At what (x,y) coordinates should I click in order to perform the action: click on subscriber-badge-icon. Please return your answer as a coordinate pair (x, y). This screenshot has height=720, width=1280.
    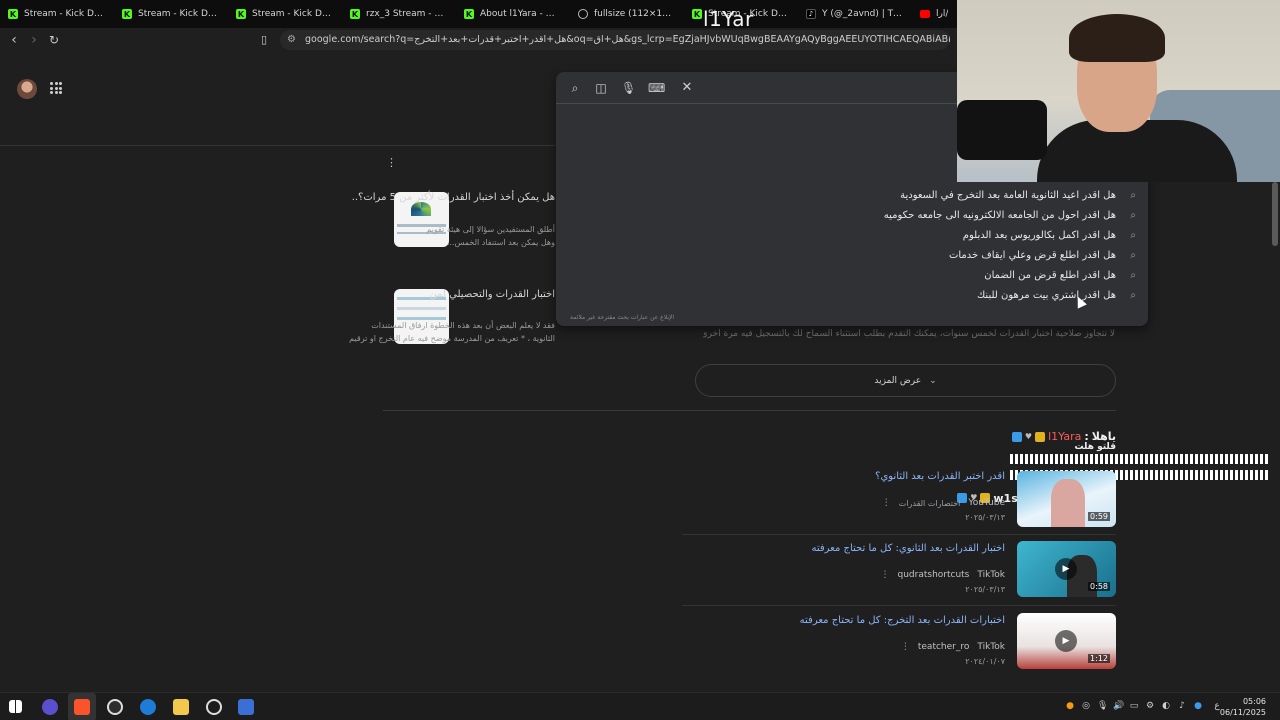
    Looking at the image, I should click on (1040, 436).